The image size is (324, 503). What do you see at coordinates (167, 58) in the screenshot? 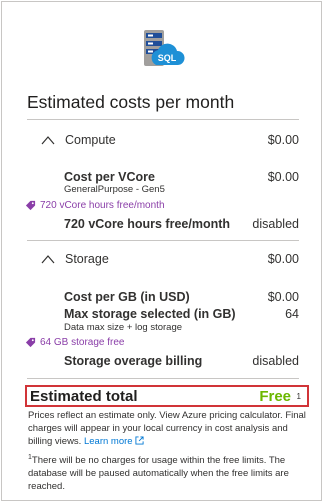
I see `logo-text: SQL` at bounding box center [167, 58].